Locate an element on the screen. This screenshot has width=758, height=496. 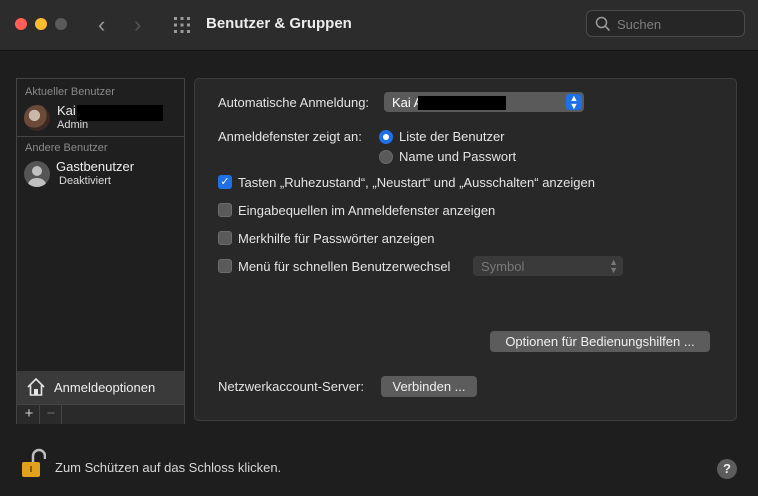
add-user-button: + is located at coordinates (29, 414).